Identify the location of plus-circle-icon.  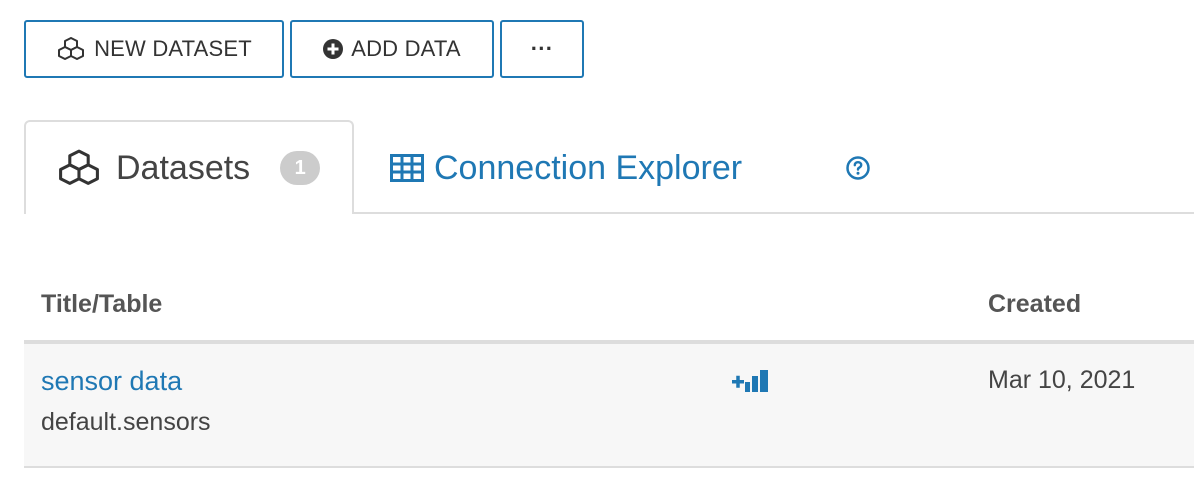
(333, 49).